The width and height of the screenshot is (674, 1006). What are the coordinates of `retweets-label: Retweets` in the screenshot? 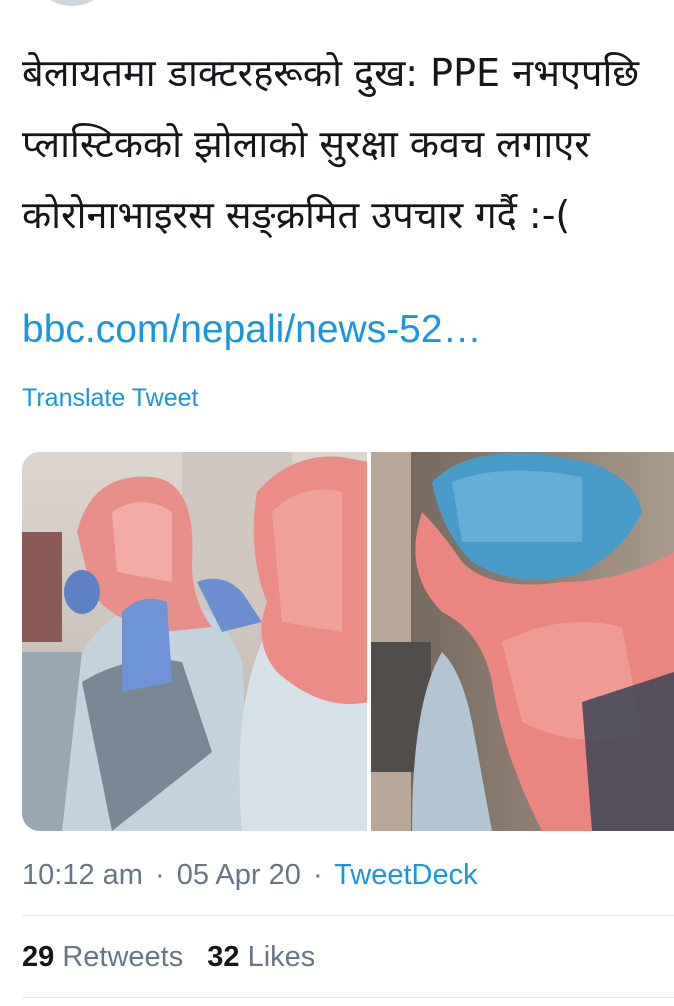 It's located at (123, 957).